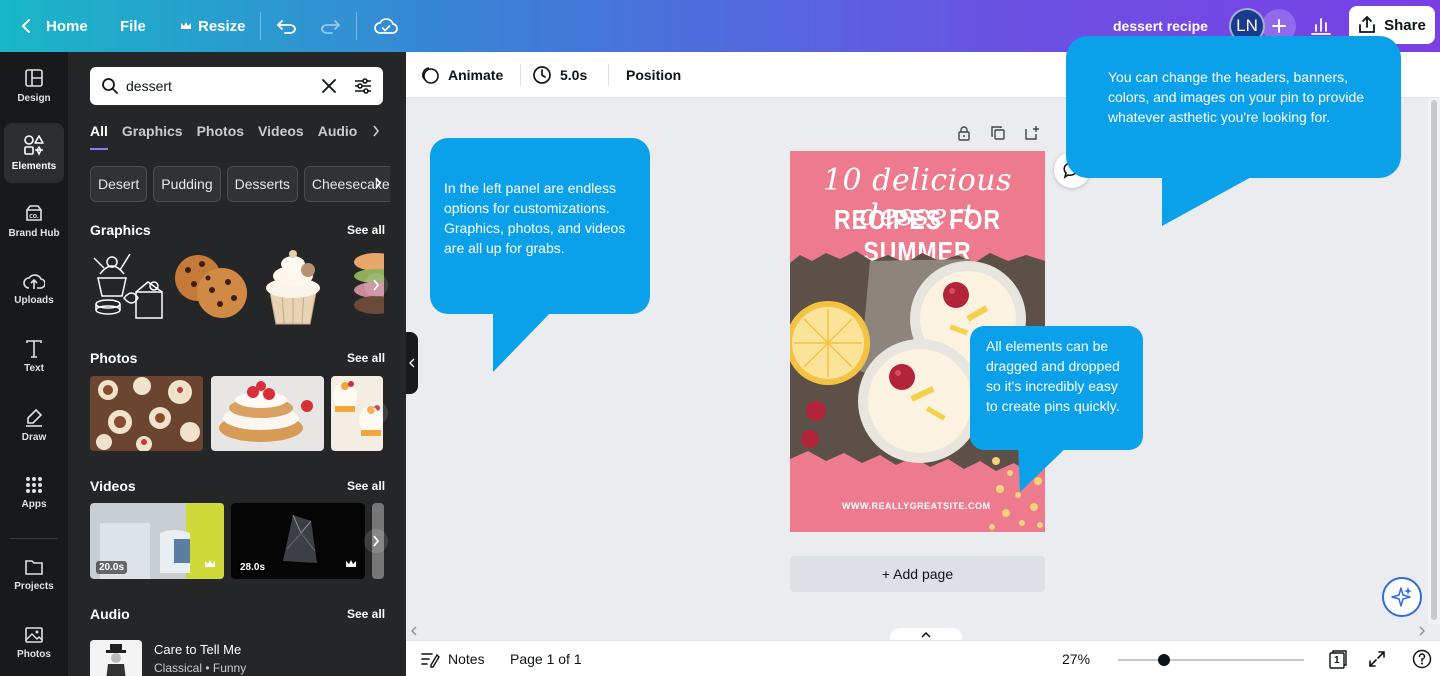 The width and height of the screenshot is (1440, 676). What do you see at coordinates (146, 413) in the screenshot?
I see `photo-dessert-table` at bounding box center [146, 413].